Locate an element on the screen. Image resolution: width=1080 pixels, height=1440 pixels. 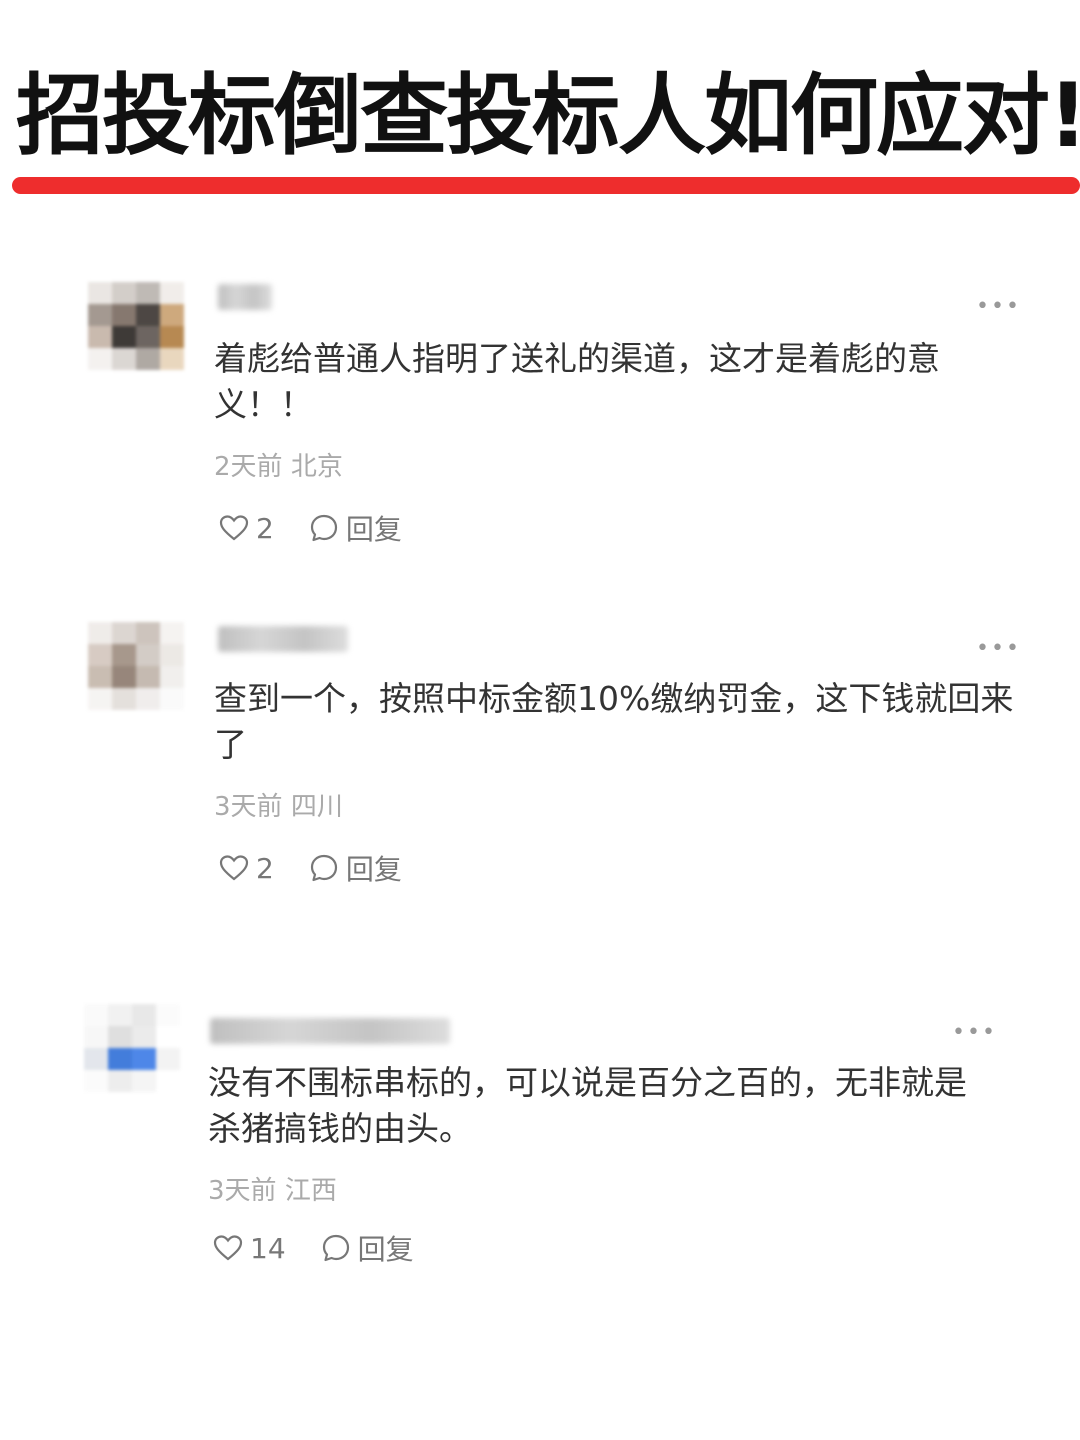
comment-location: 北京 is located at coordinates (316, 467).